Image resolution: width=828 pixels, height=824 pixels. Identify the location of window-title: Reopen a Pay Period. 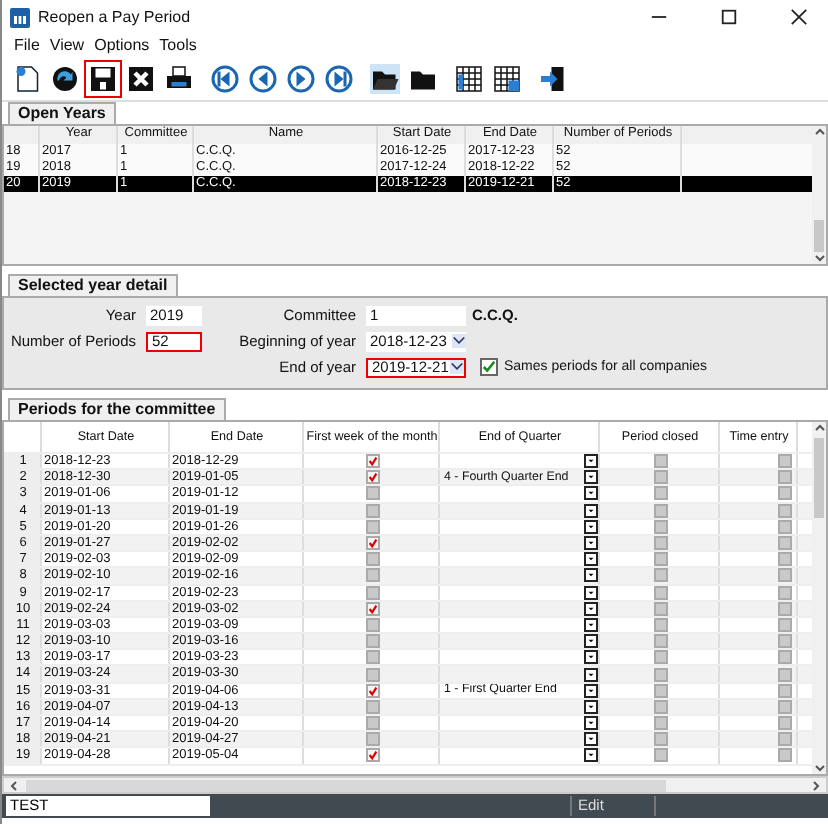
(115, 17).